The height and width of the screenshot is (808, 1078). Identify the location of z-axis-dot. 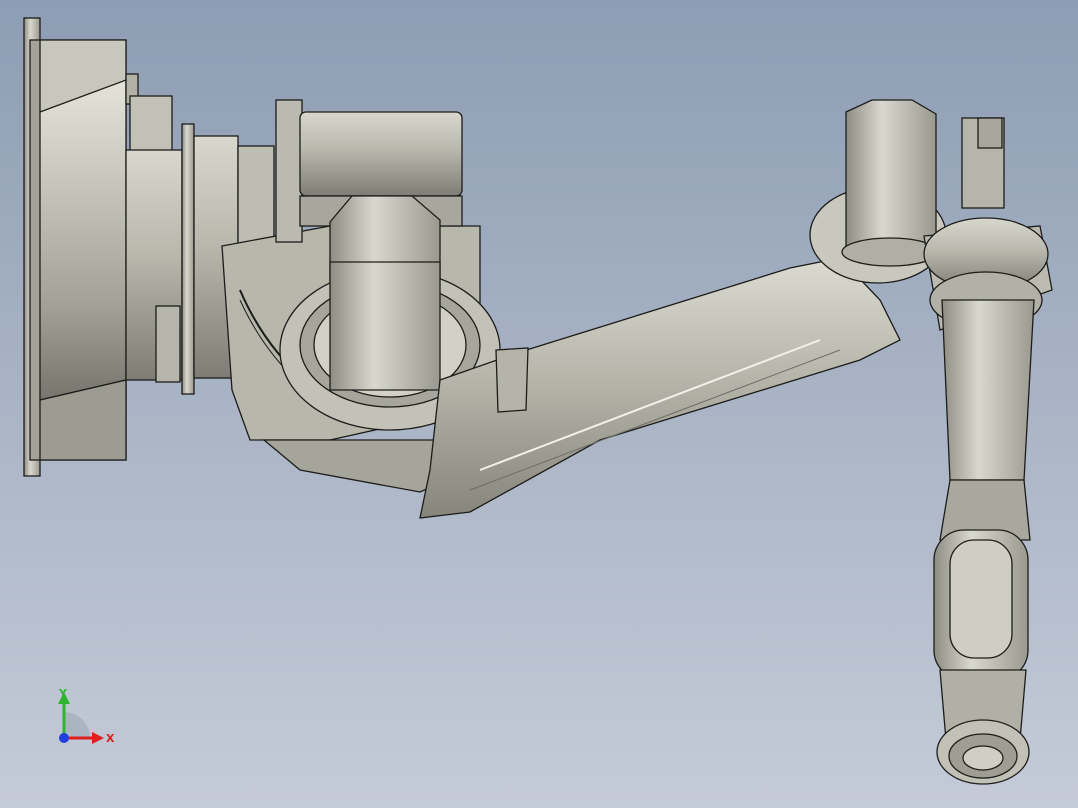
(64, 738).